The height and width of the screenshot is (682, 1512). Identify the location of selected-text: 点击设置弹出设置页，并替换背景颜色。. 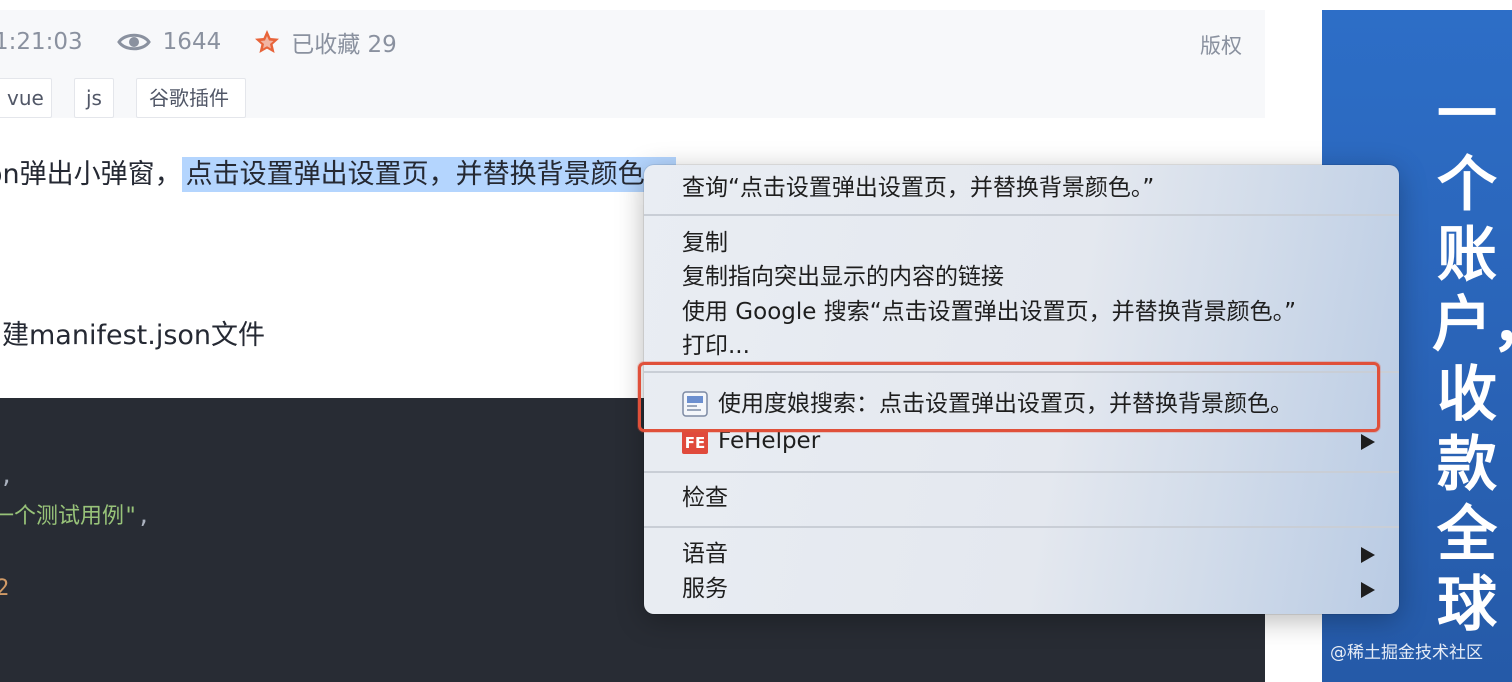
(428, 174).